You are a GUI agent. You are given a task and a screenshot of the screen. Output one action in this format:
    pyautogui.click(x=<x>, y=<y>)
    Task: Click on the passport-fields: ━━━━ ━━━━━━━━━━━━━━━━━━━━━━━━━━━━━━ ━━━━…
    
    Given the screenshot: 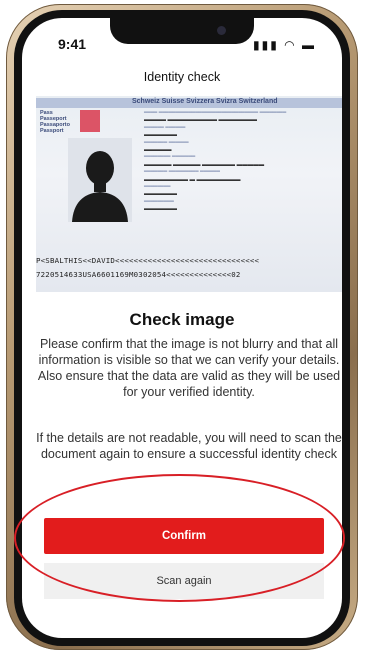 What is the action you would take?
    pyautogui.click(x=215, y=161)
    